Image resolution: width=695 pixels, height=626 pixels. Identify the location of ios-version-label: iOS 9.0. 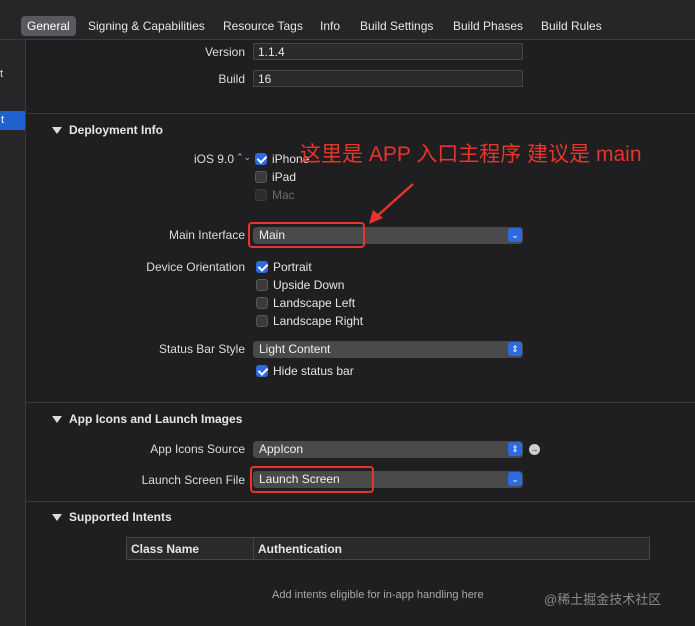
(192, 159).